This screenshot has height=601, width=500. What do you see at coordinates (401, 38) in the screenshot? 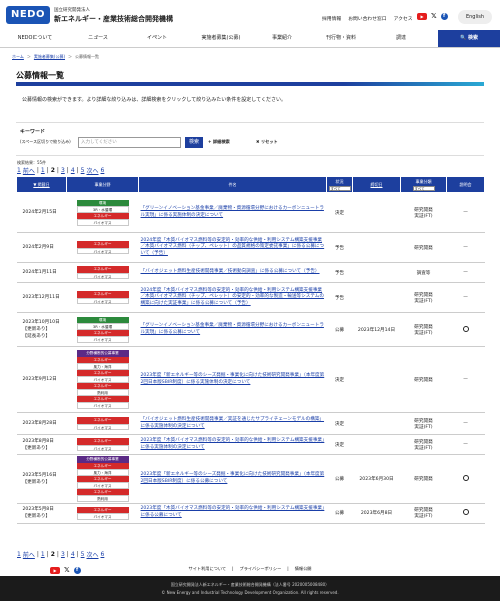
I see `nav-procurement: 調達 ▼` at bounding box center [401, 38].